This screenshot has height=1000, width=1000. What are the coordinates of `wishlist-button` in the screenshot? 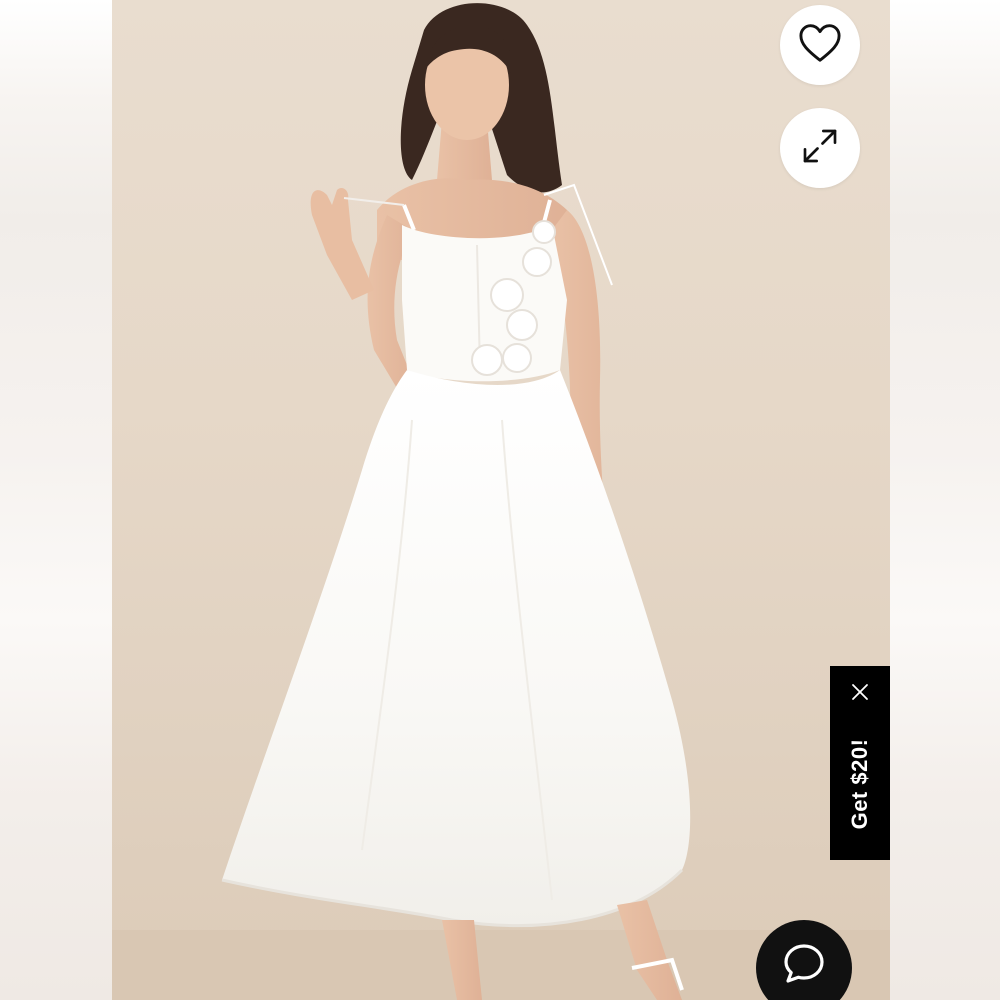 It's located at (820, 45).